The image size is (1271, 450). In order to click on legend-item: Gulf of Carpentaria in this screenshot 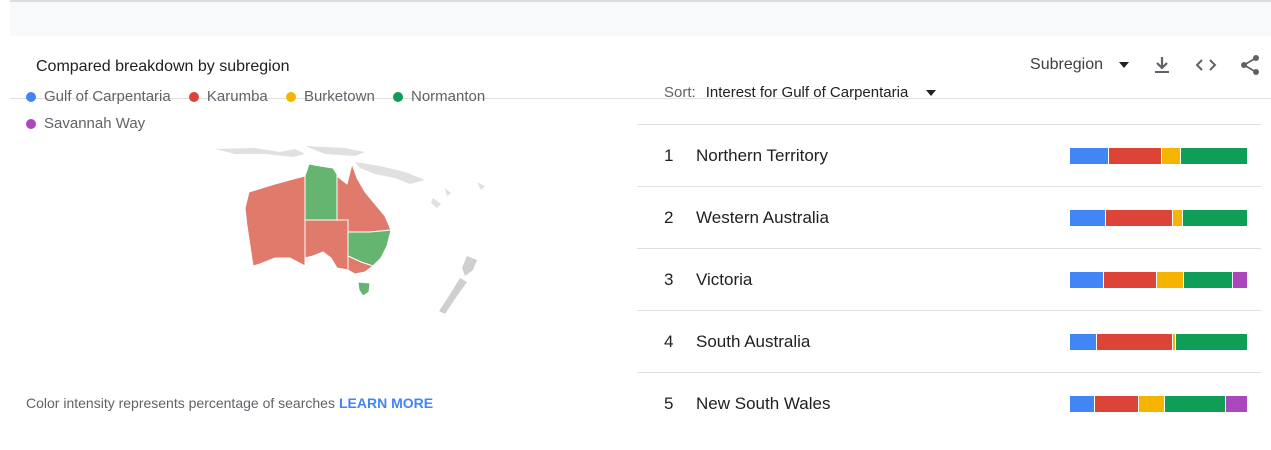, I will do `click(98, 97)`.